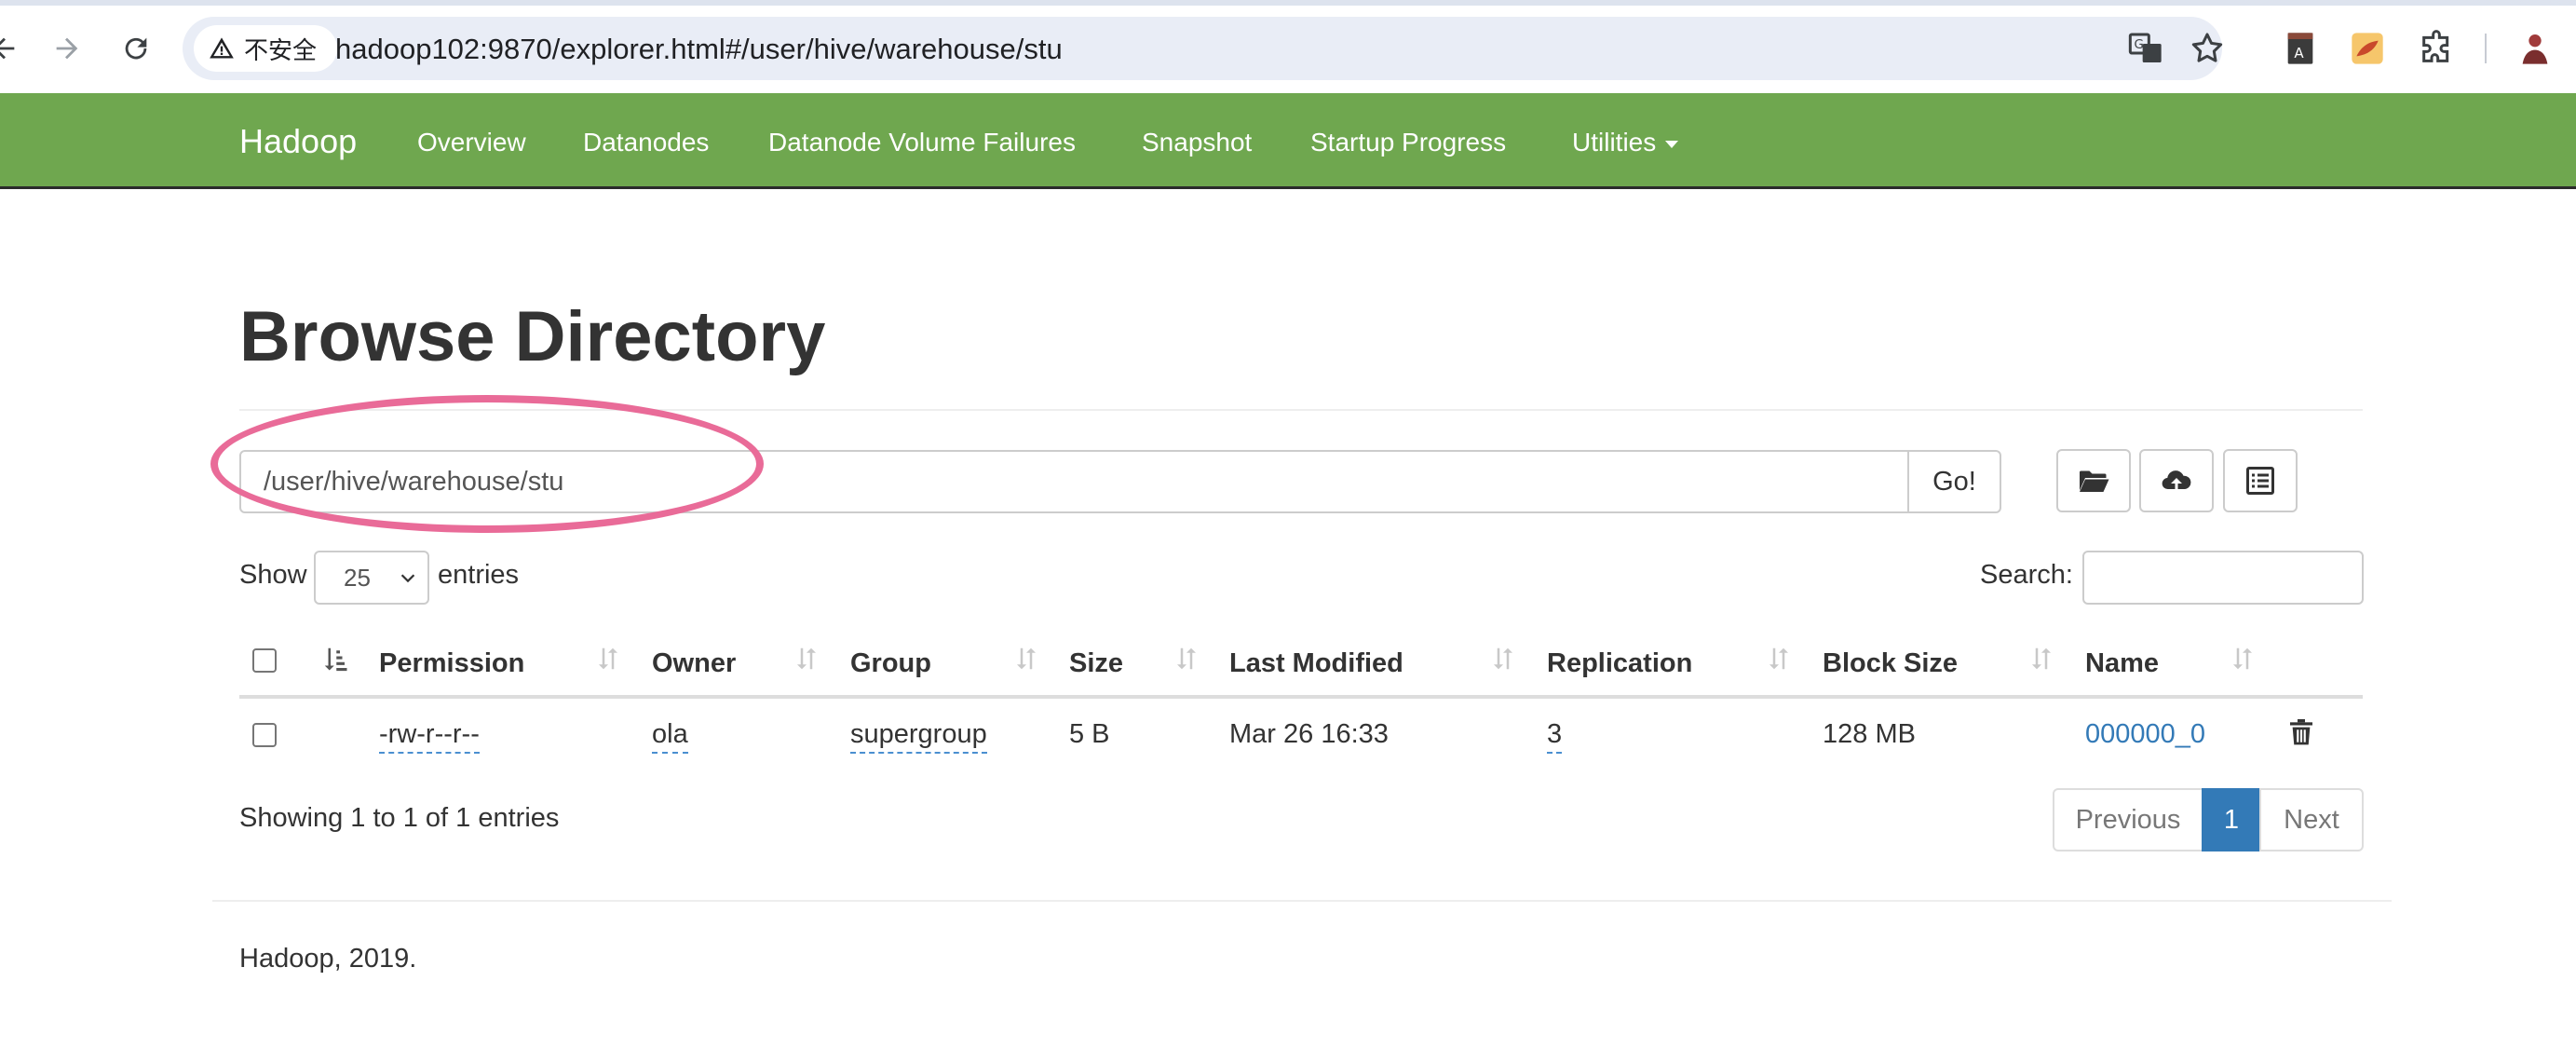  Describe the element at coordinates (371, 578) in the screenshot. I see `entries-per-page-select: 25` at that location.